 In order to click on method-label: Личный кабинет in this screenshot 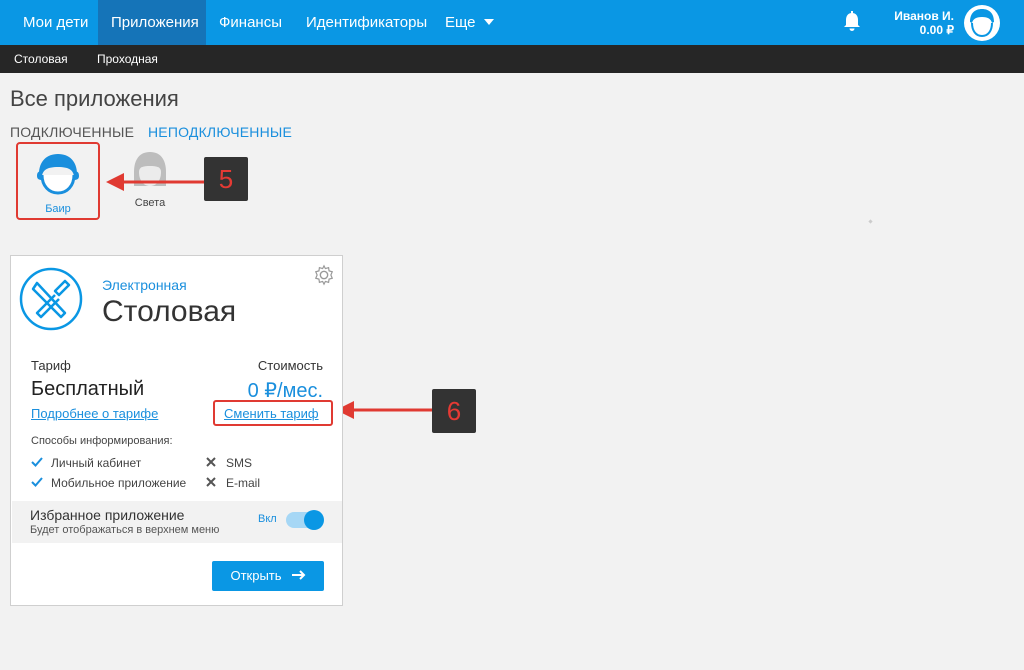, I will do `click(96, 463)`.